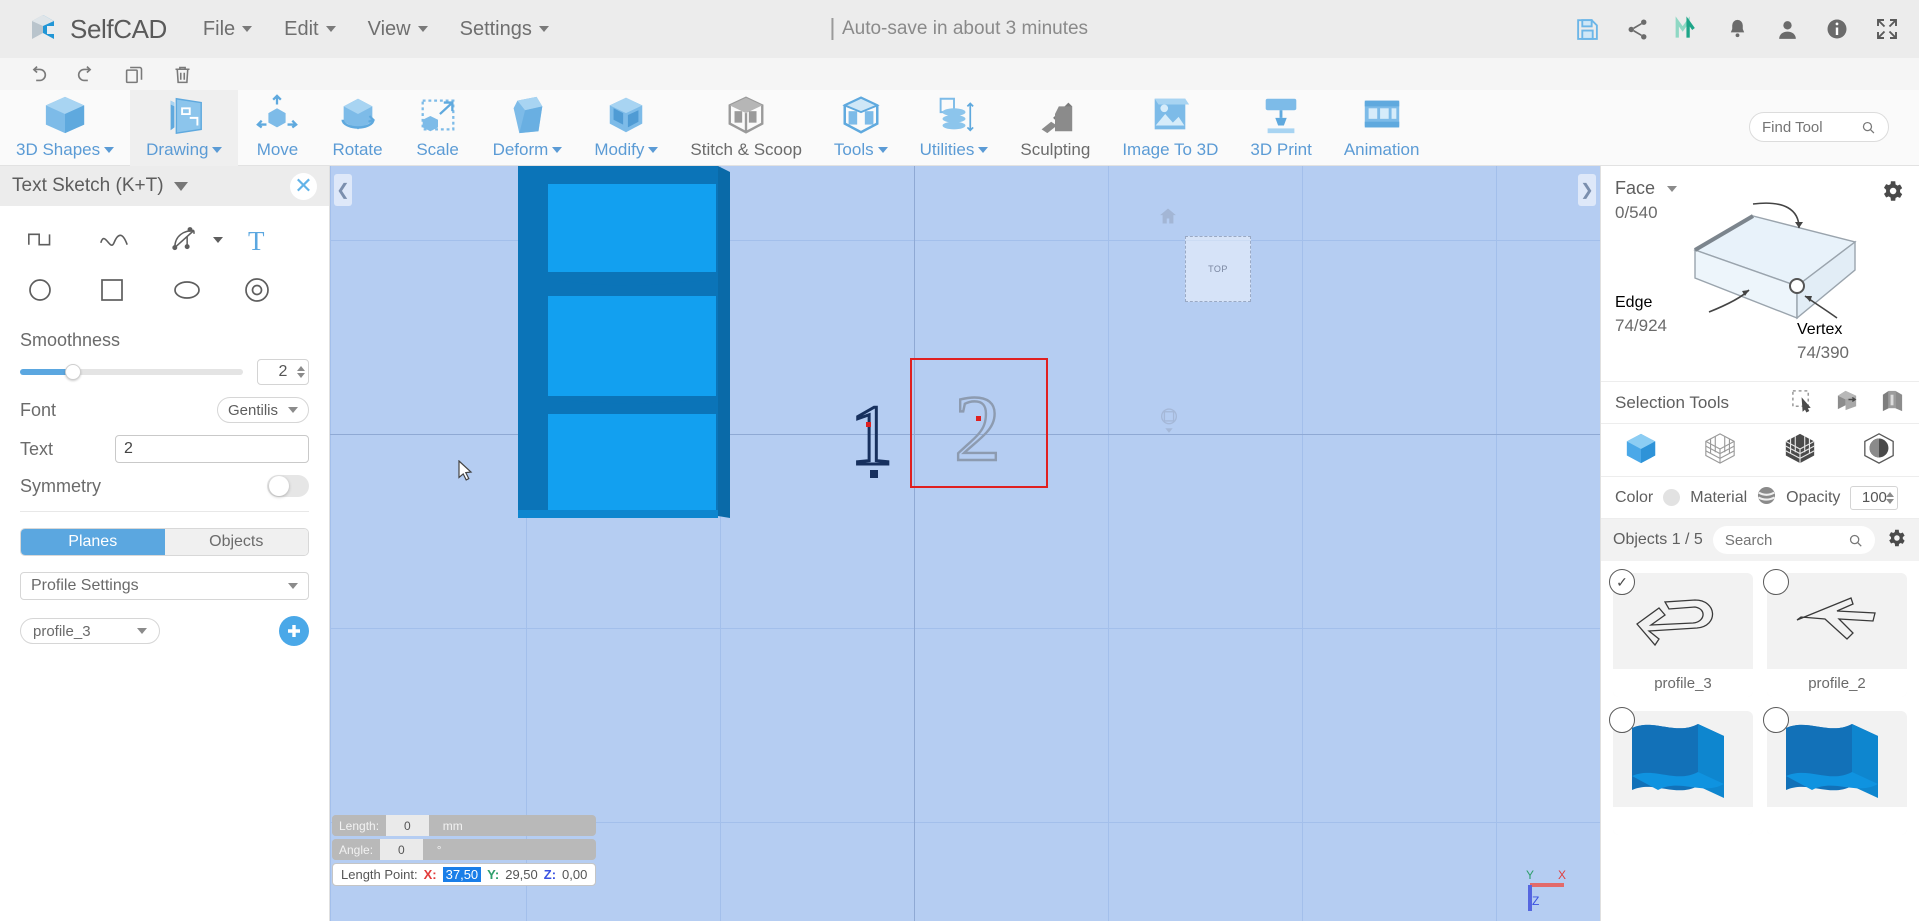  What do you see at coordinates (626, 128) in the screenshot?
I see `ribbon-modify: Modify` at bounding box center [626, 128].